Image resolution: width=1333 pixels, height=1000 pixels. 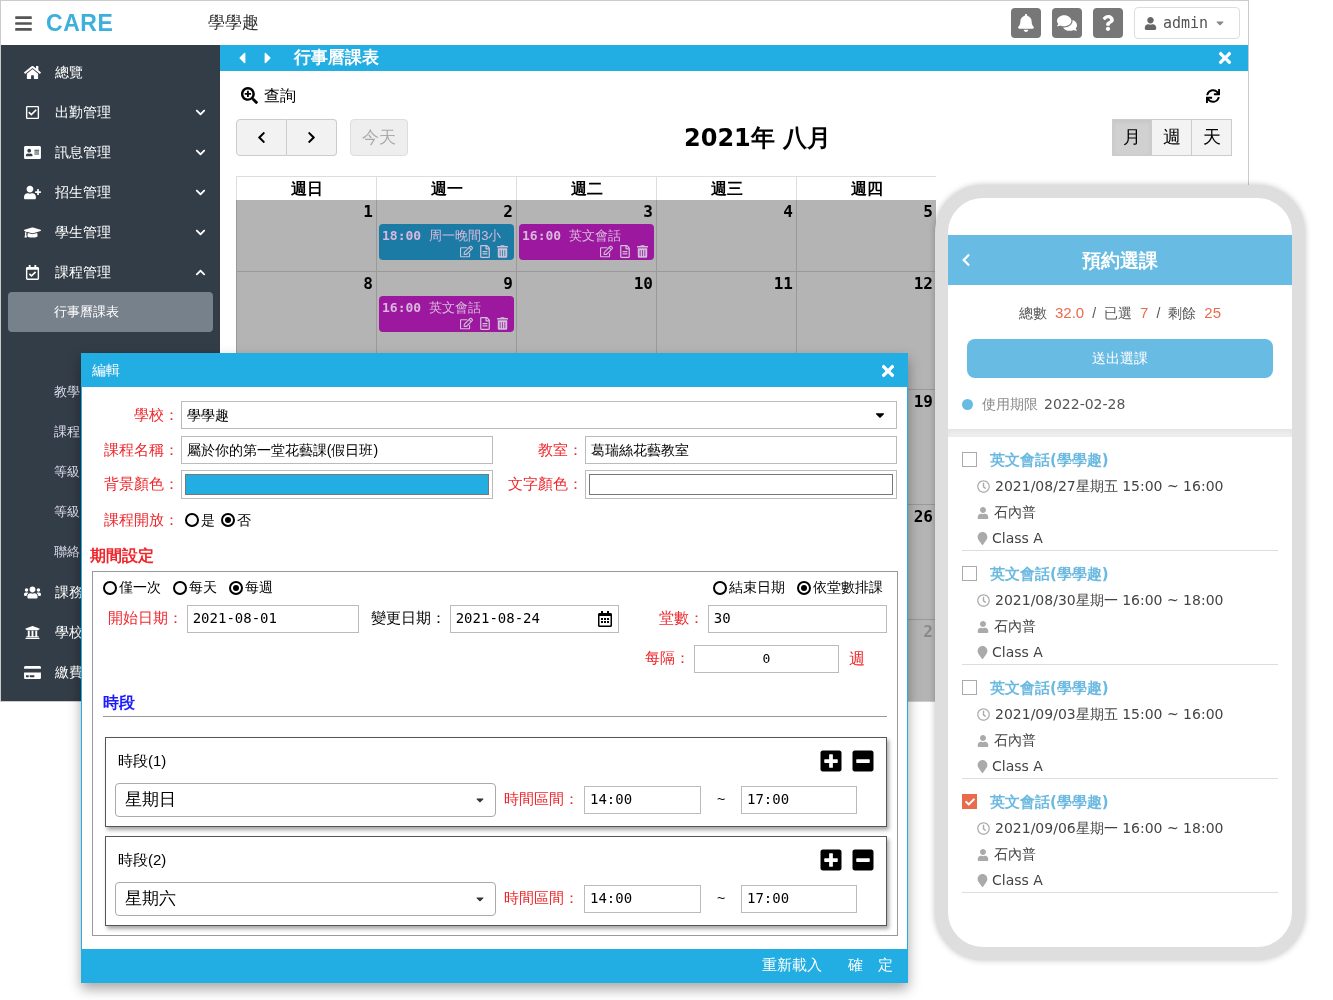 What do you see at coordinates (368, 211) in the screenshot?
I see `day-number: 1` at bounding box center [368, 211].